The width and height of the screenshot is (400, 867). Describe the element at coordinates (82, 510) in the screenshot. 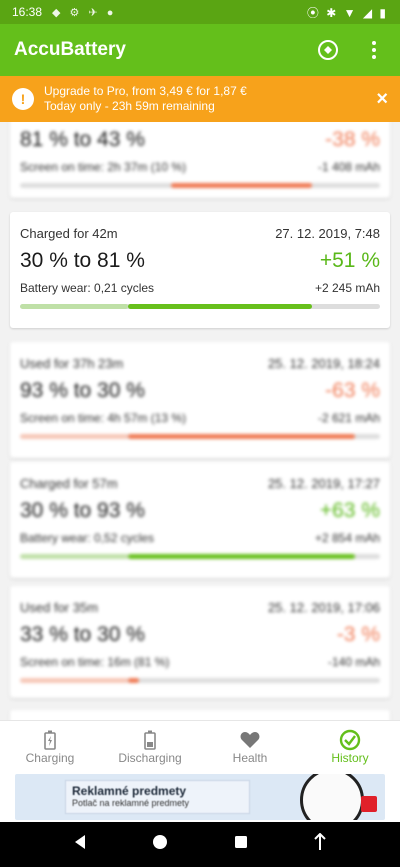

I see `session-range: 30 % to 93 %` at that location.